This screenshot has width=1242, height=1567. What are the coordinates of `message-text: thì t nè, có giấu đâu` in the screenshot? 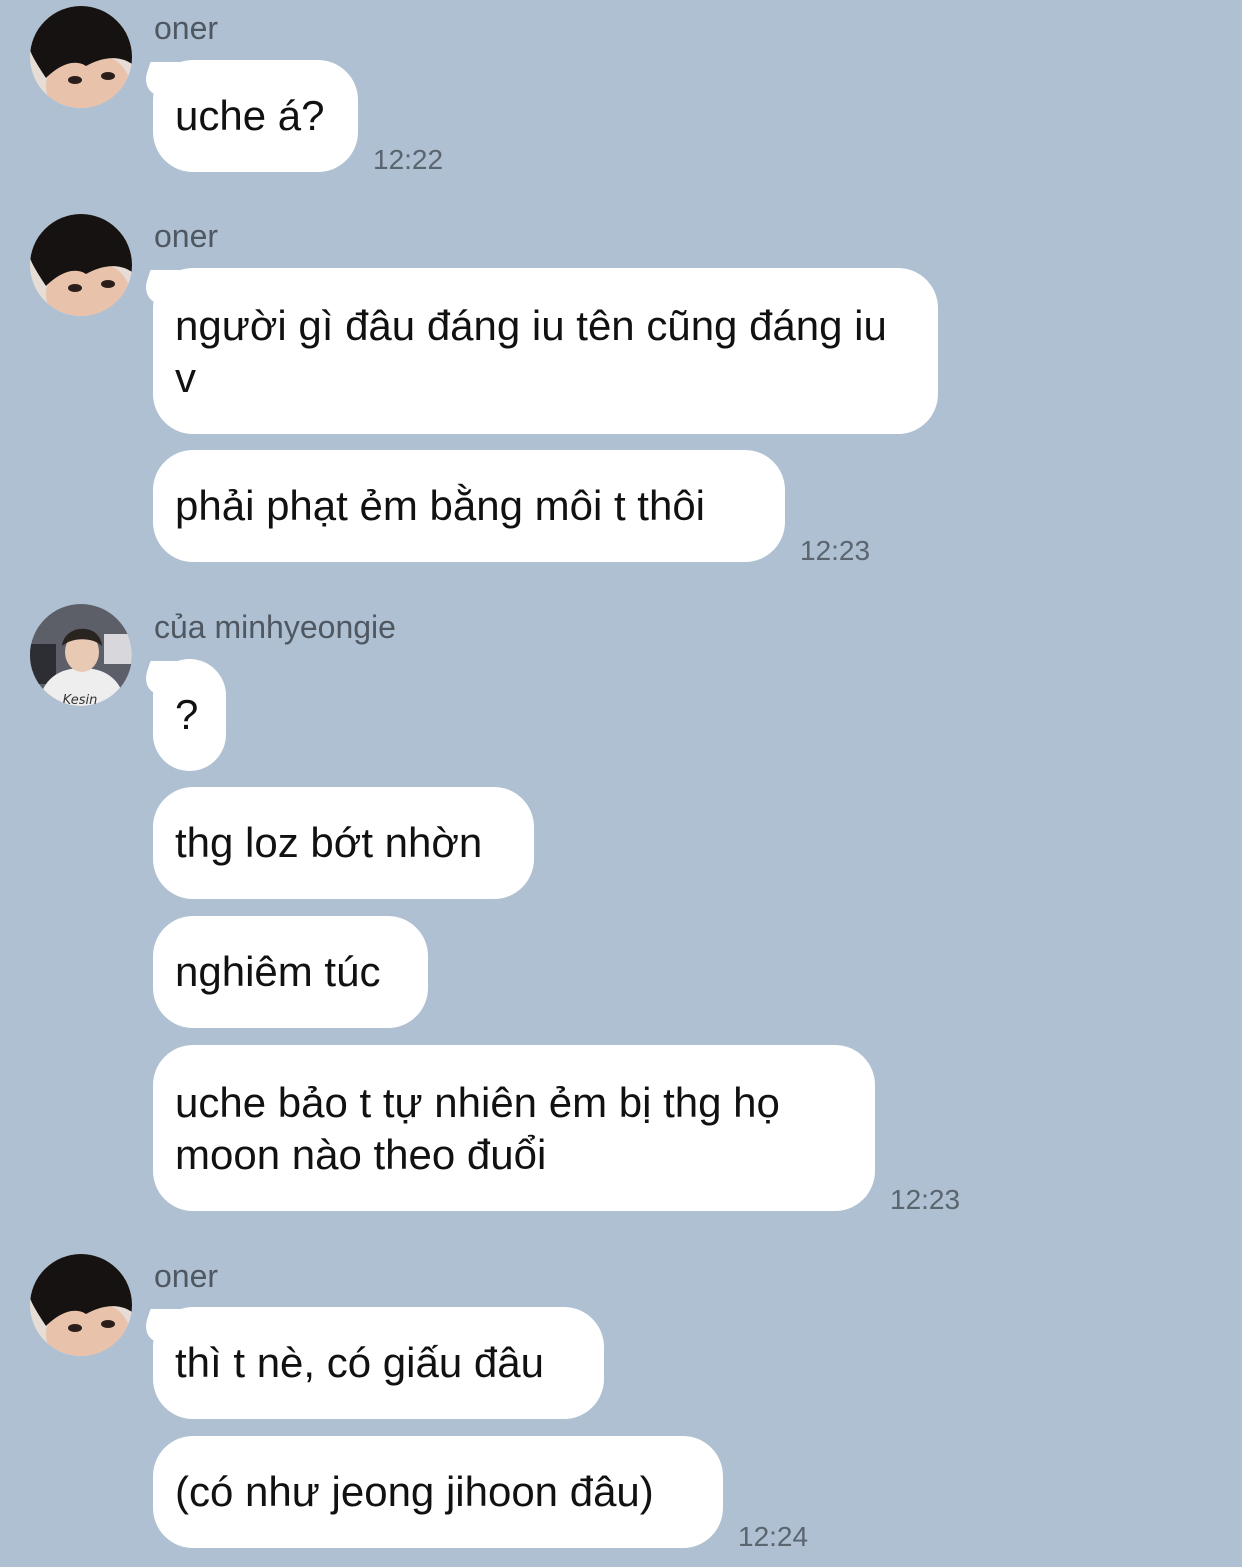 It's located at (359, 1362).